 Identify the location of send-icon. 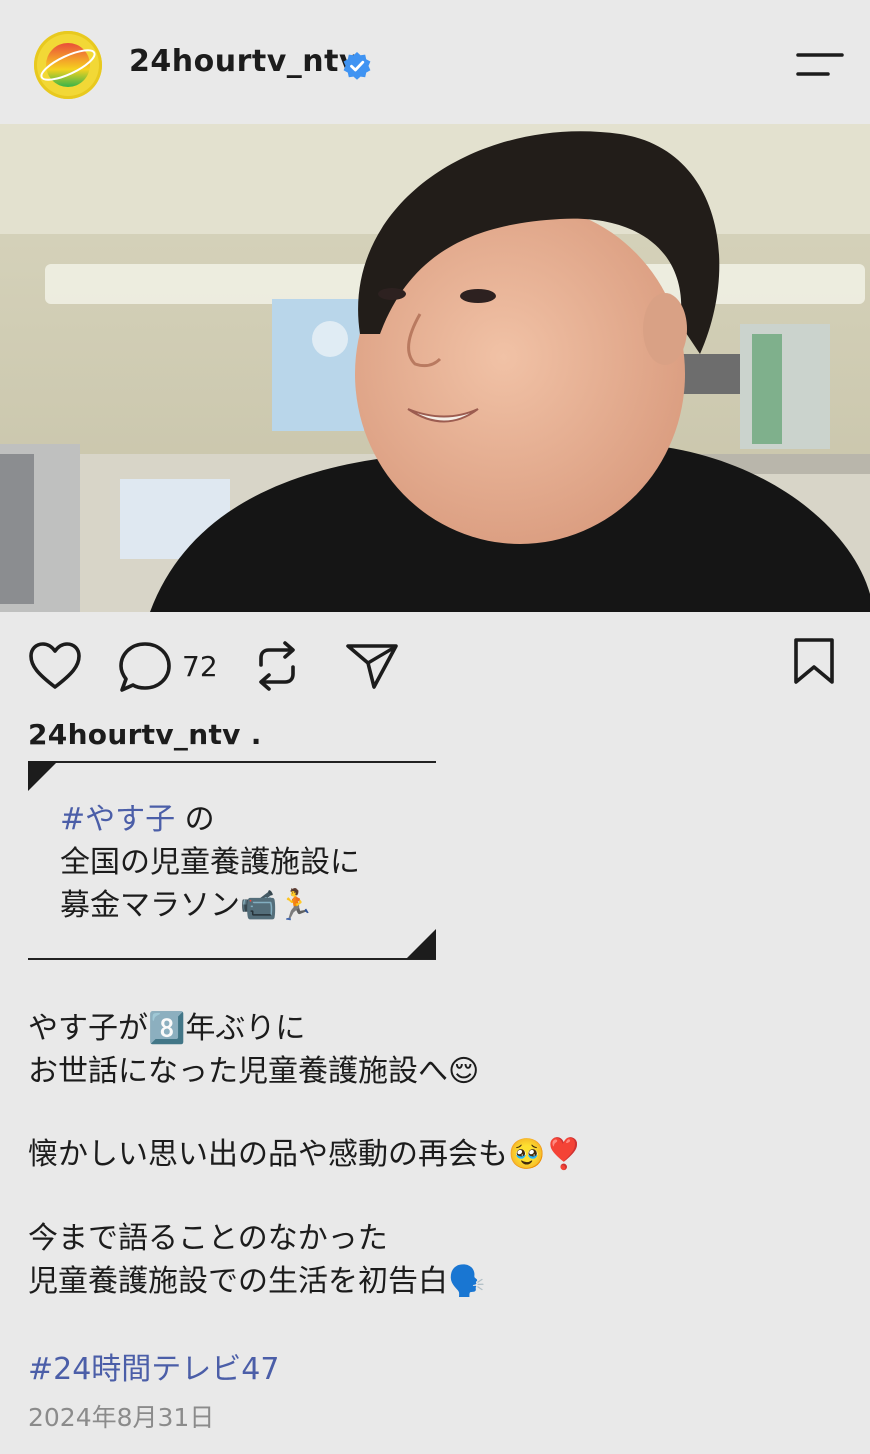
(372, 666).